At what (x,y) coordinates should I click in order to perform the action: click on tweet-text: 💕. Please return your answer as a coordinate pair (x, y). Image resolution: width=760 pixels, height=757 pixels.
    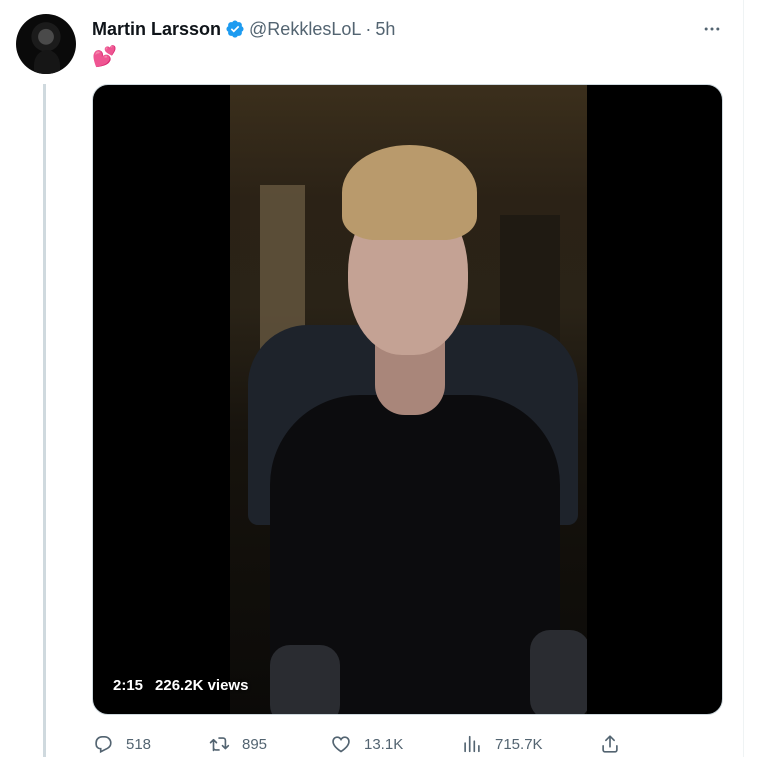
    Looking at the image, I should click on (104, 57).